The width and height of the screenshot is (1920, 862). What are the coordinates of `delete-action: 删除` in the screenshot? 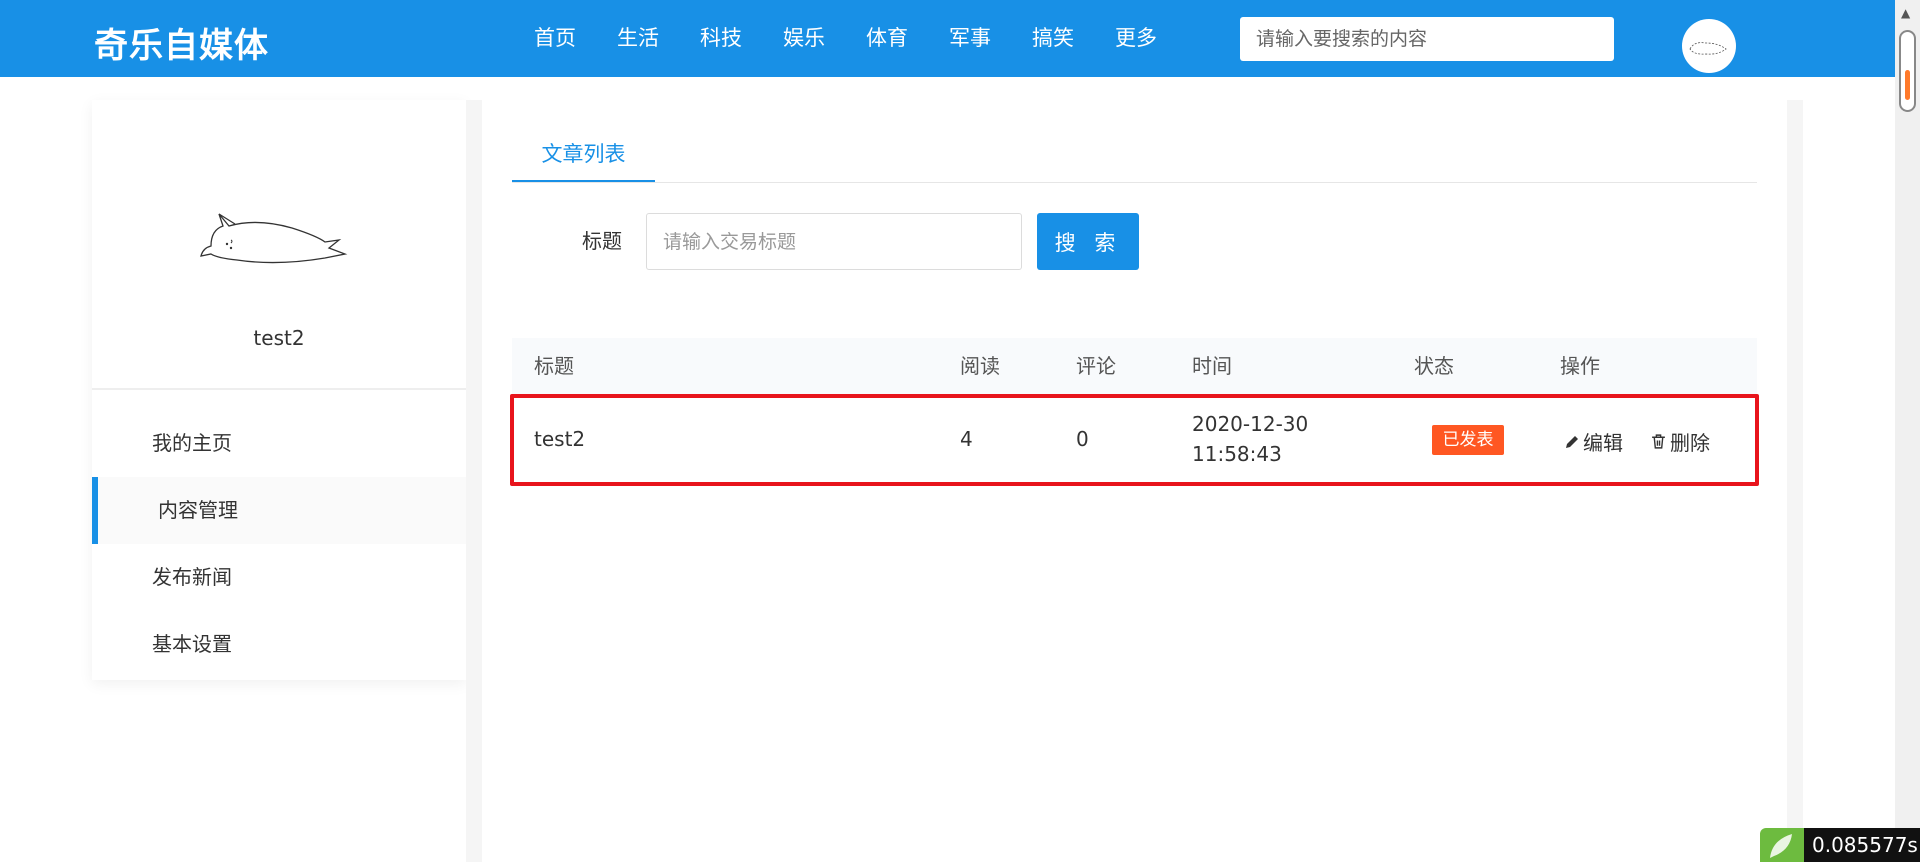 It's located at (1680, 441).